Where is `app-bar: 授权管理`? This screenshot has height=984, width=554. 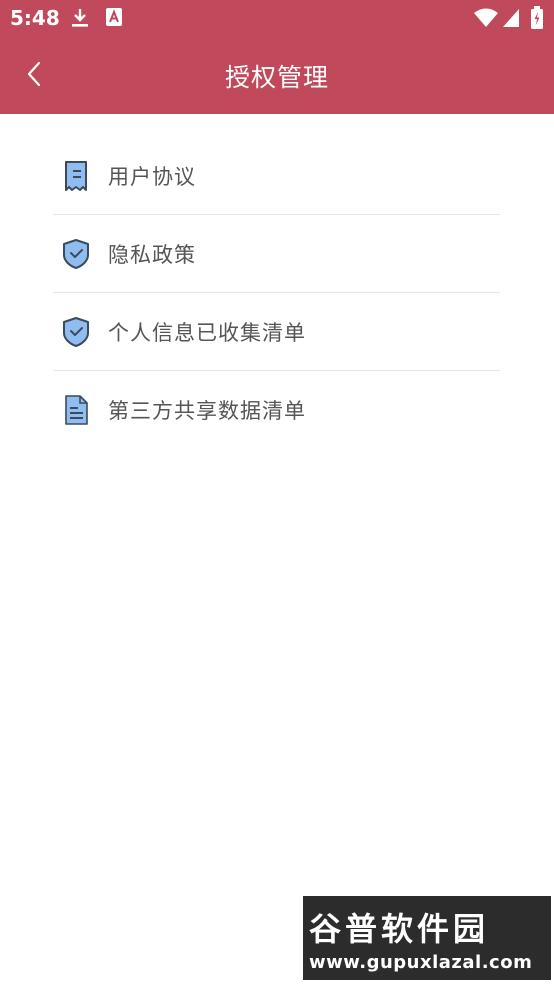 app-bar: 授权管理 is located at coordinates (277, 75).